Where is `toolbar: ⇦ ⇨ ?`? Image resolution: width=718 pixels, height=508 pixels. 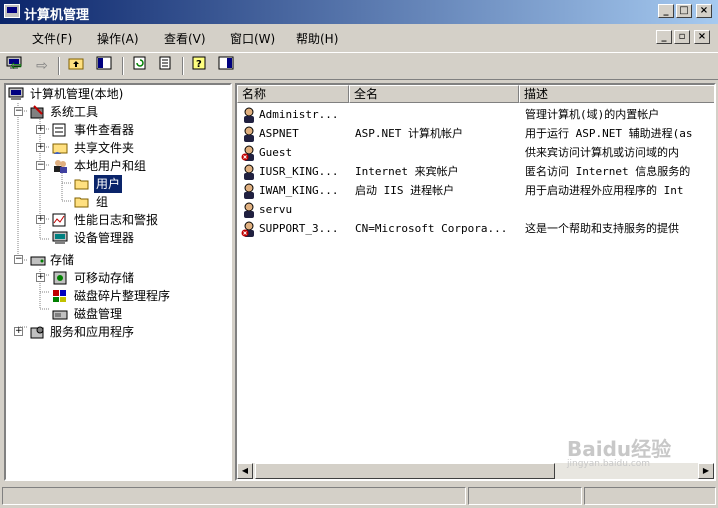 toolbar: ⇦ ⇨ ? is located at coordinates (359, 66).